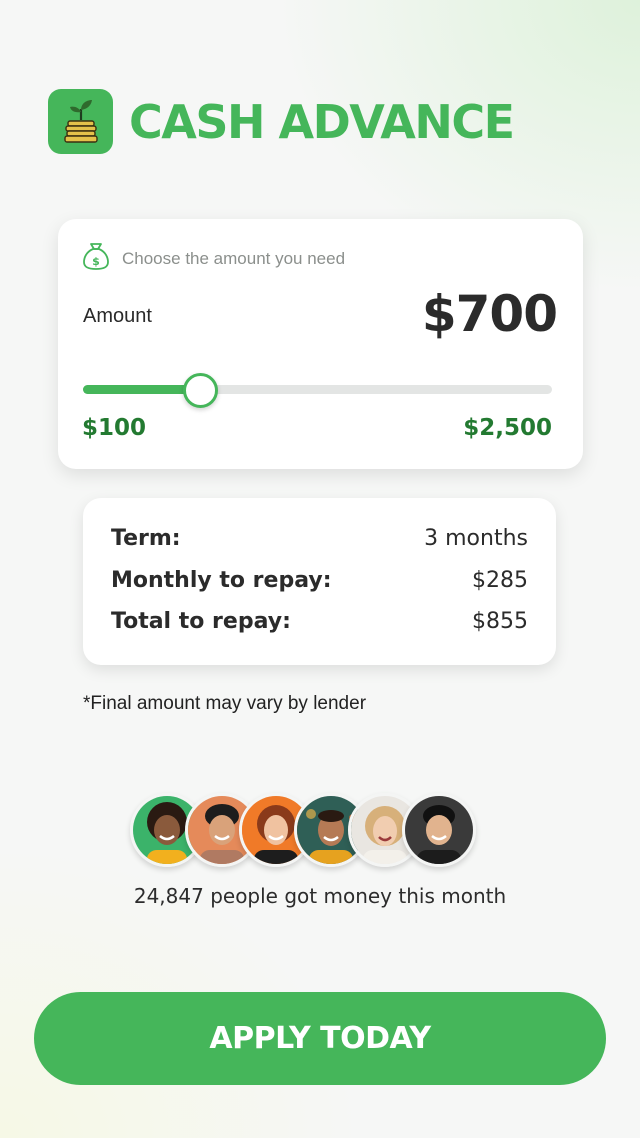  Describe the element at coordinates (319, 538) in the screenshot. I see `term-row: Term: 3 months` at that location.